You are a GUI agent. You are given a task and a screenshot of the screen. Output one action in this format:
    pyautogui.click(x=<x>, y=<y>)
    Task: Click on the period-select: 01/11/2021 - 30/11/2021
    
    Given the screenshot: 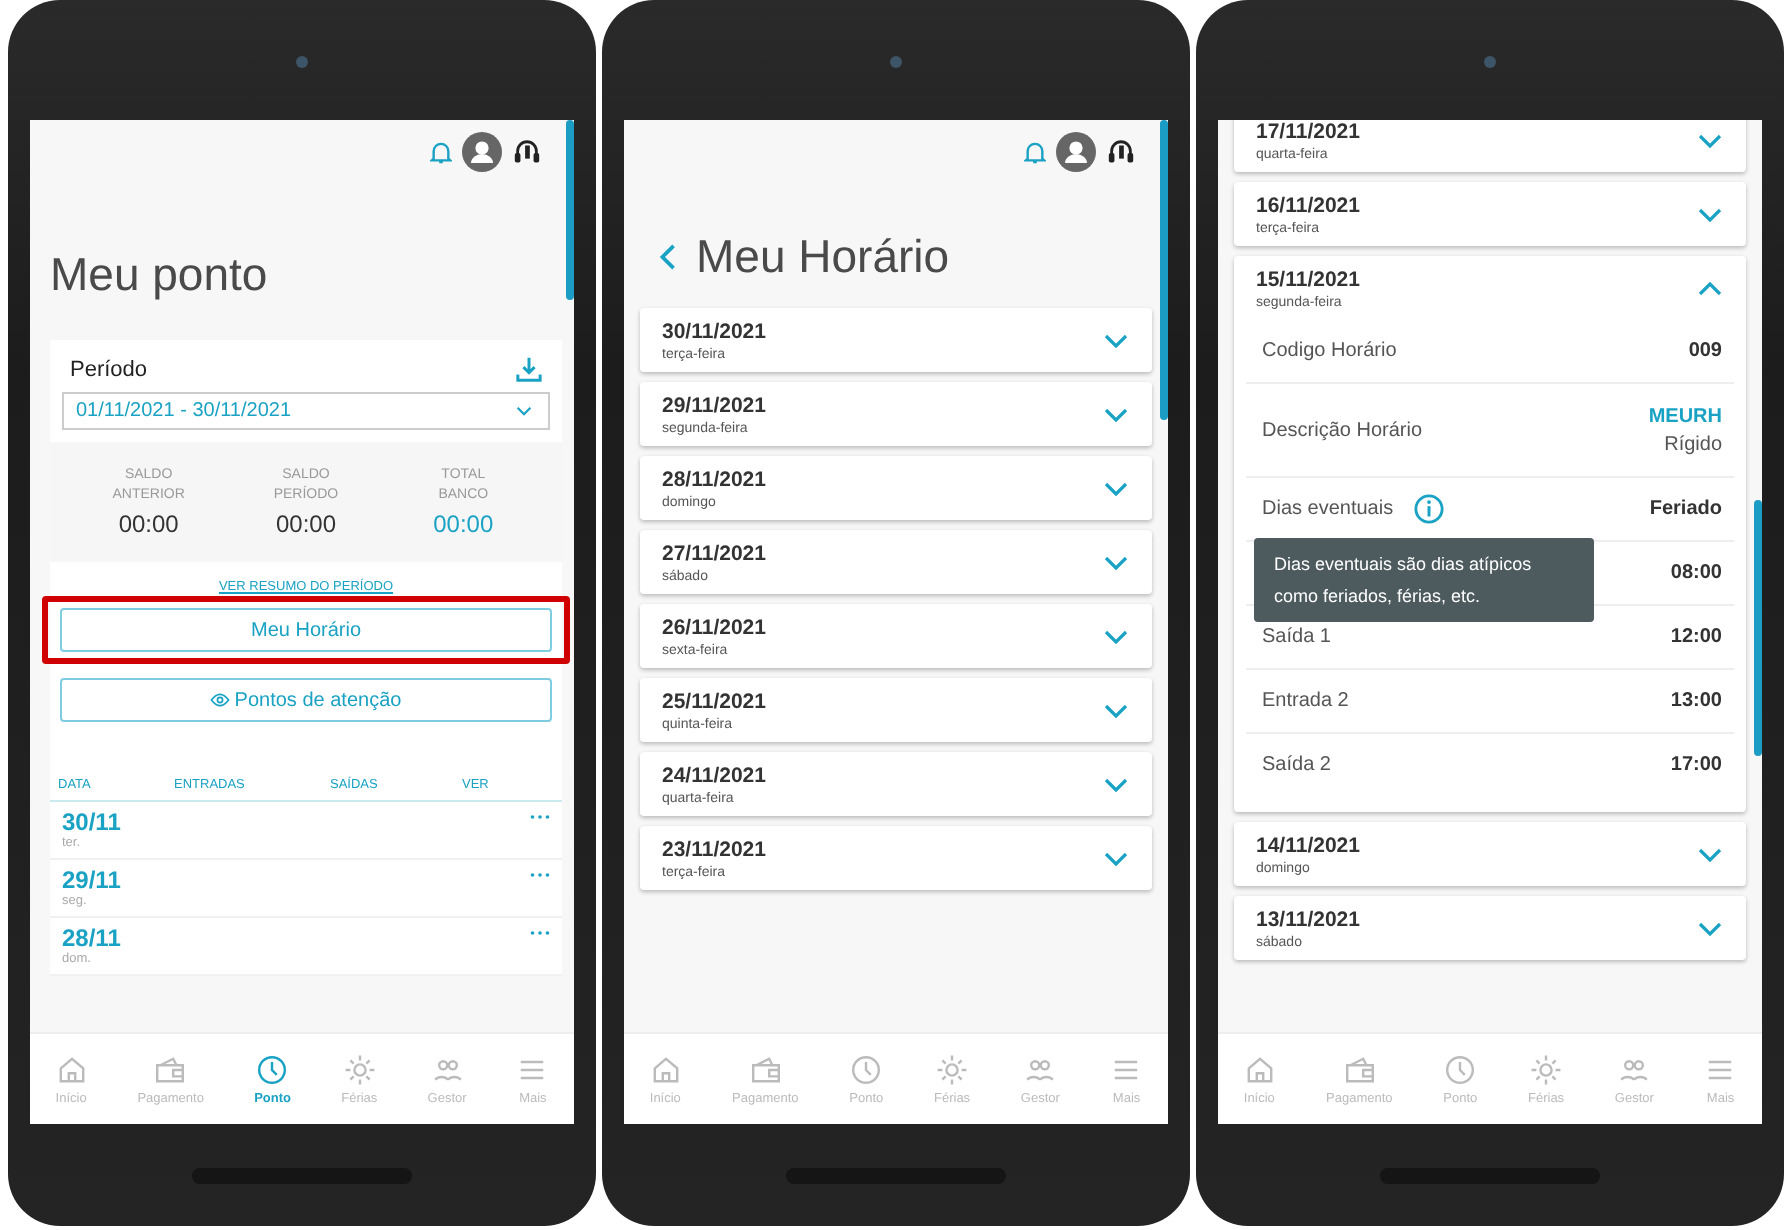 What is the action you would take?
    pyautogui.click(x=306, y=411)
    